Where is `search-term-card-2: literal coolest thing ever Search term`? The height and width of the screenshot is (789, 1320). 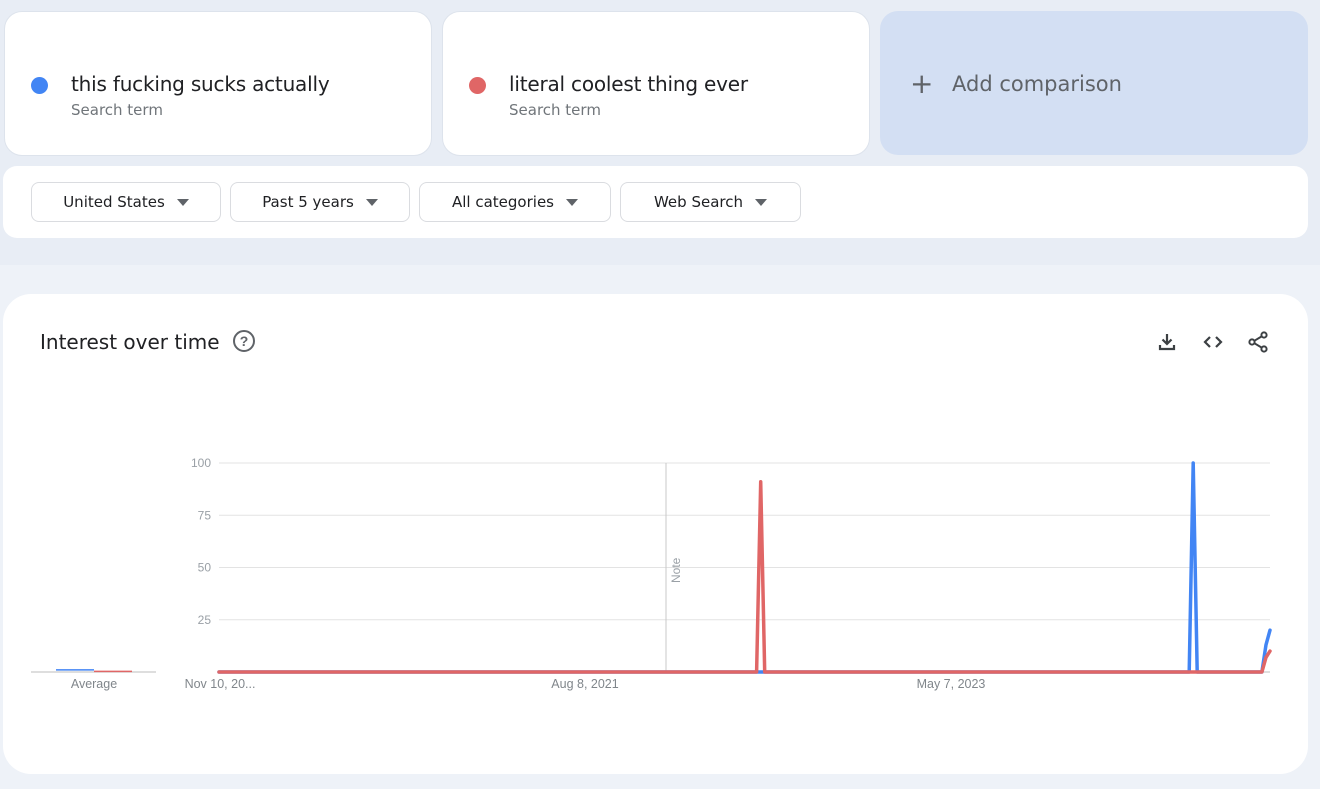 search-term-card-2: literal coolest thing ever Search term is located at coordinates (656, 83).